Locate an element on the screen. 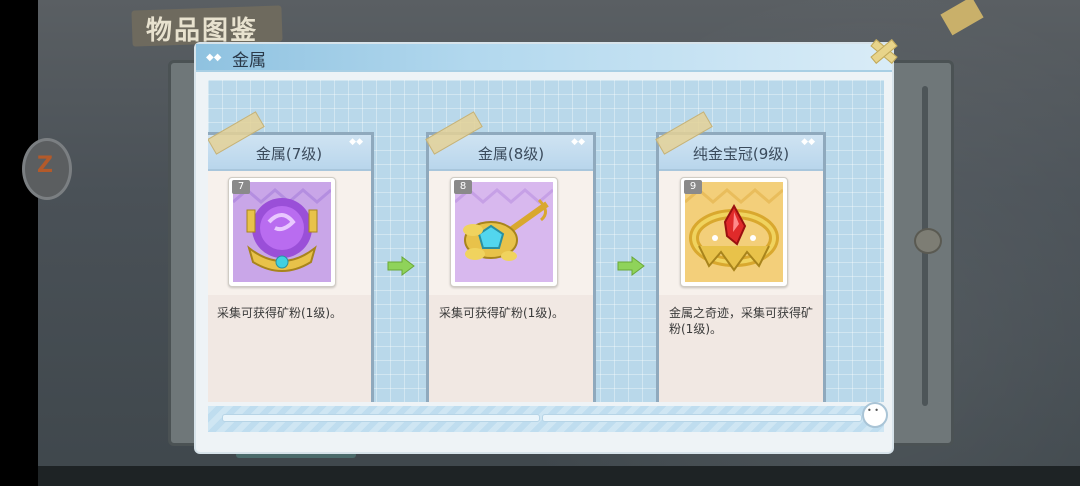 The height and width of the screenshot is (486, 1080). card-title: 金属(7级) is located at coordinates (289, 154).